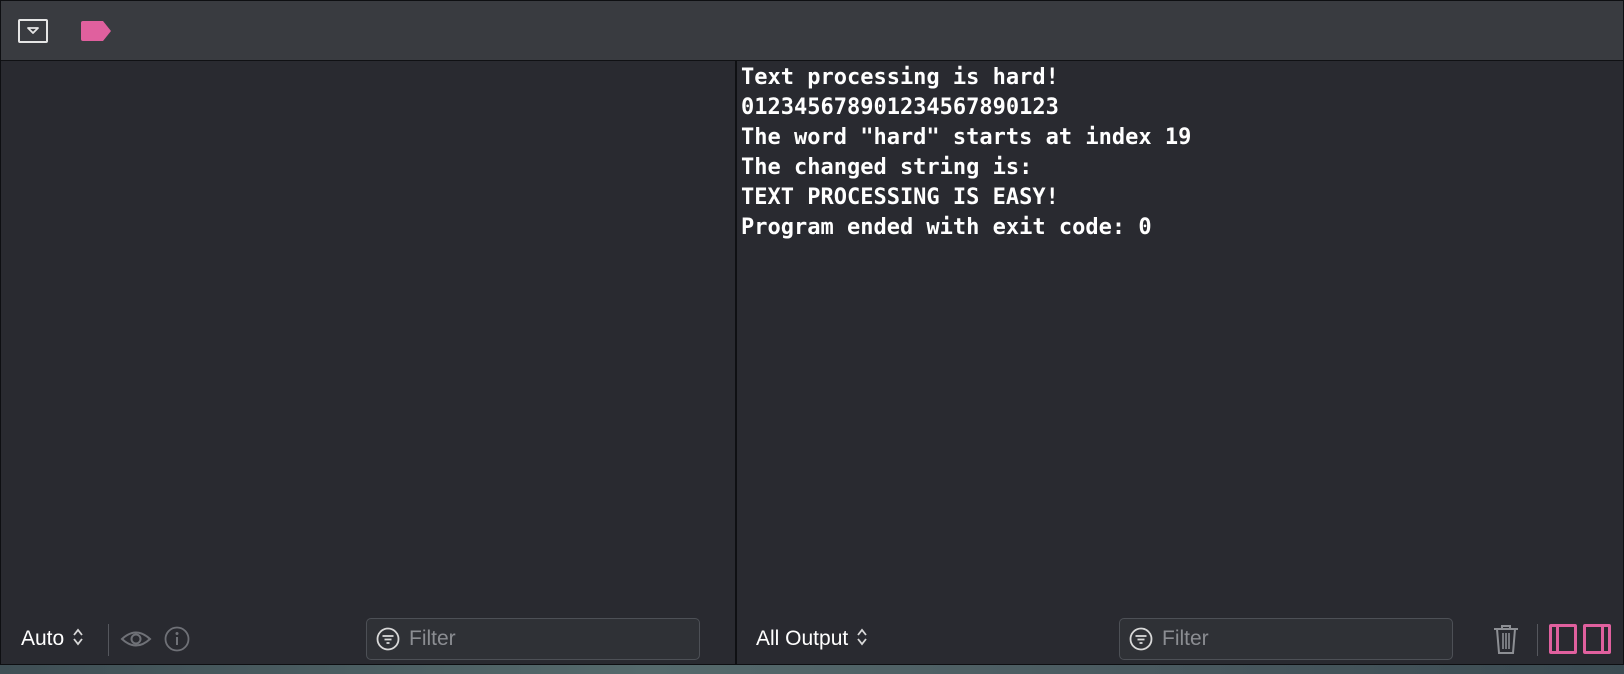 The image size is (1624, 674). I want to click on variables-bottom-bar: Auto, so click(368, 637).